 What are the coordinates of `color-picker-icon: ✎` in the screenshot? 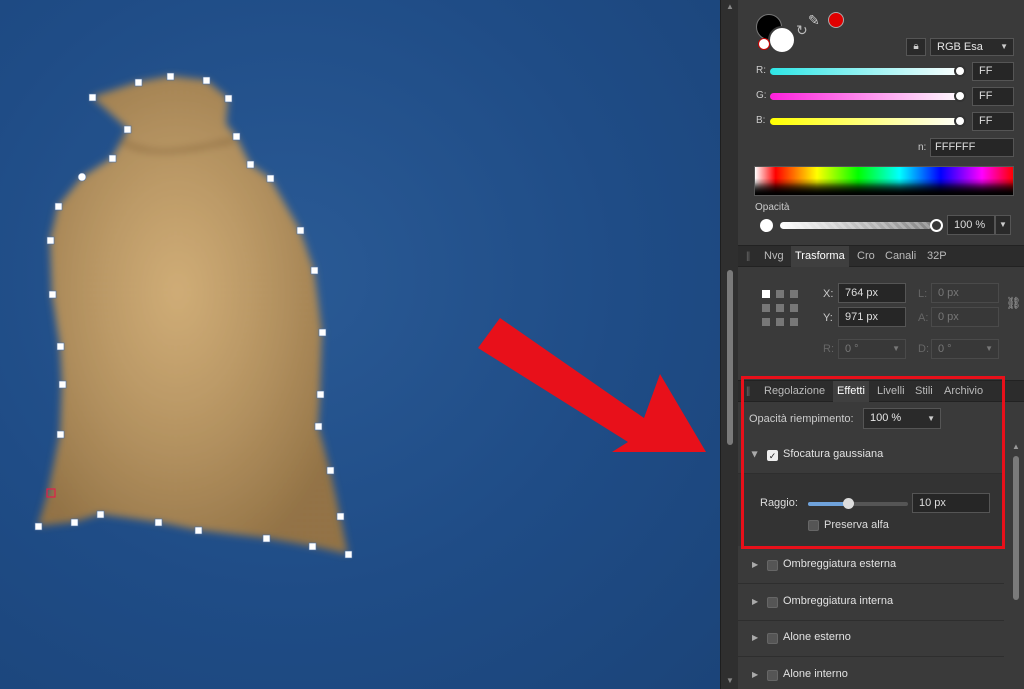 It's located at (814, 20).